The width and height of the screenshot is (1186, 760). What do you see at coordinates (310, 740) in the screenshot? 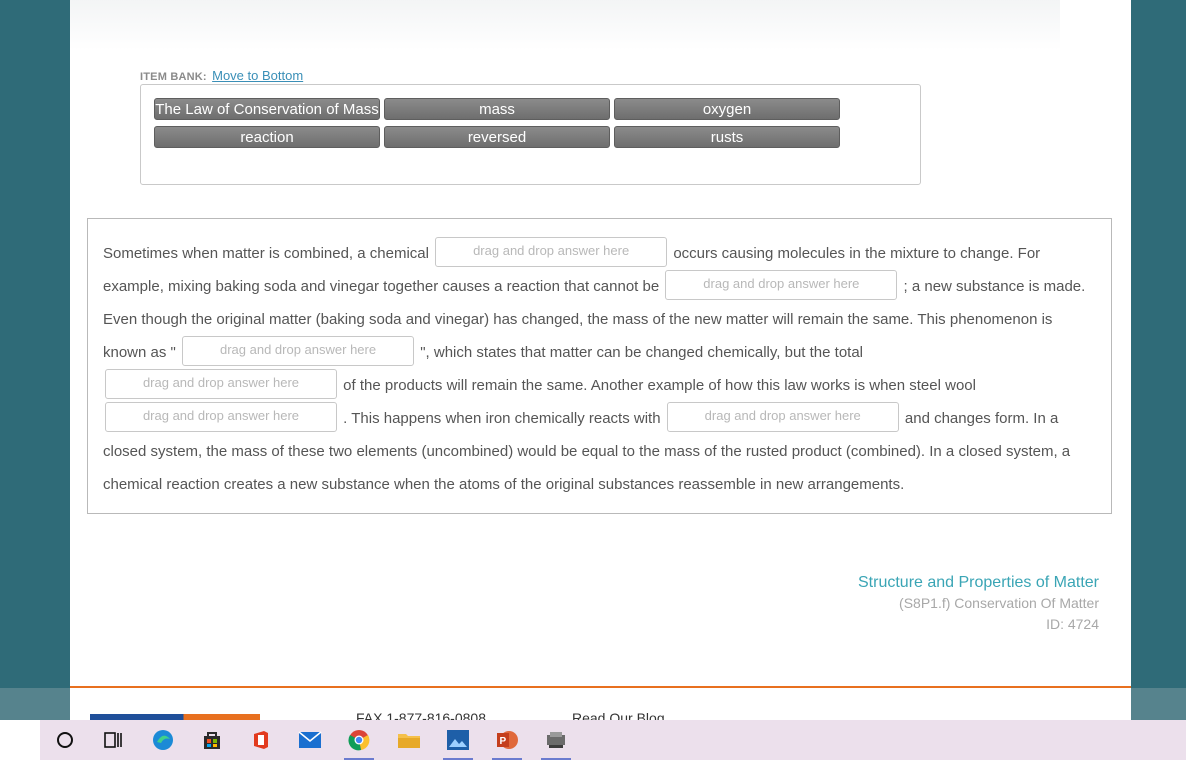
I see `mail-icon` at bounding box center [310, 740].